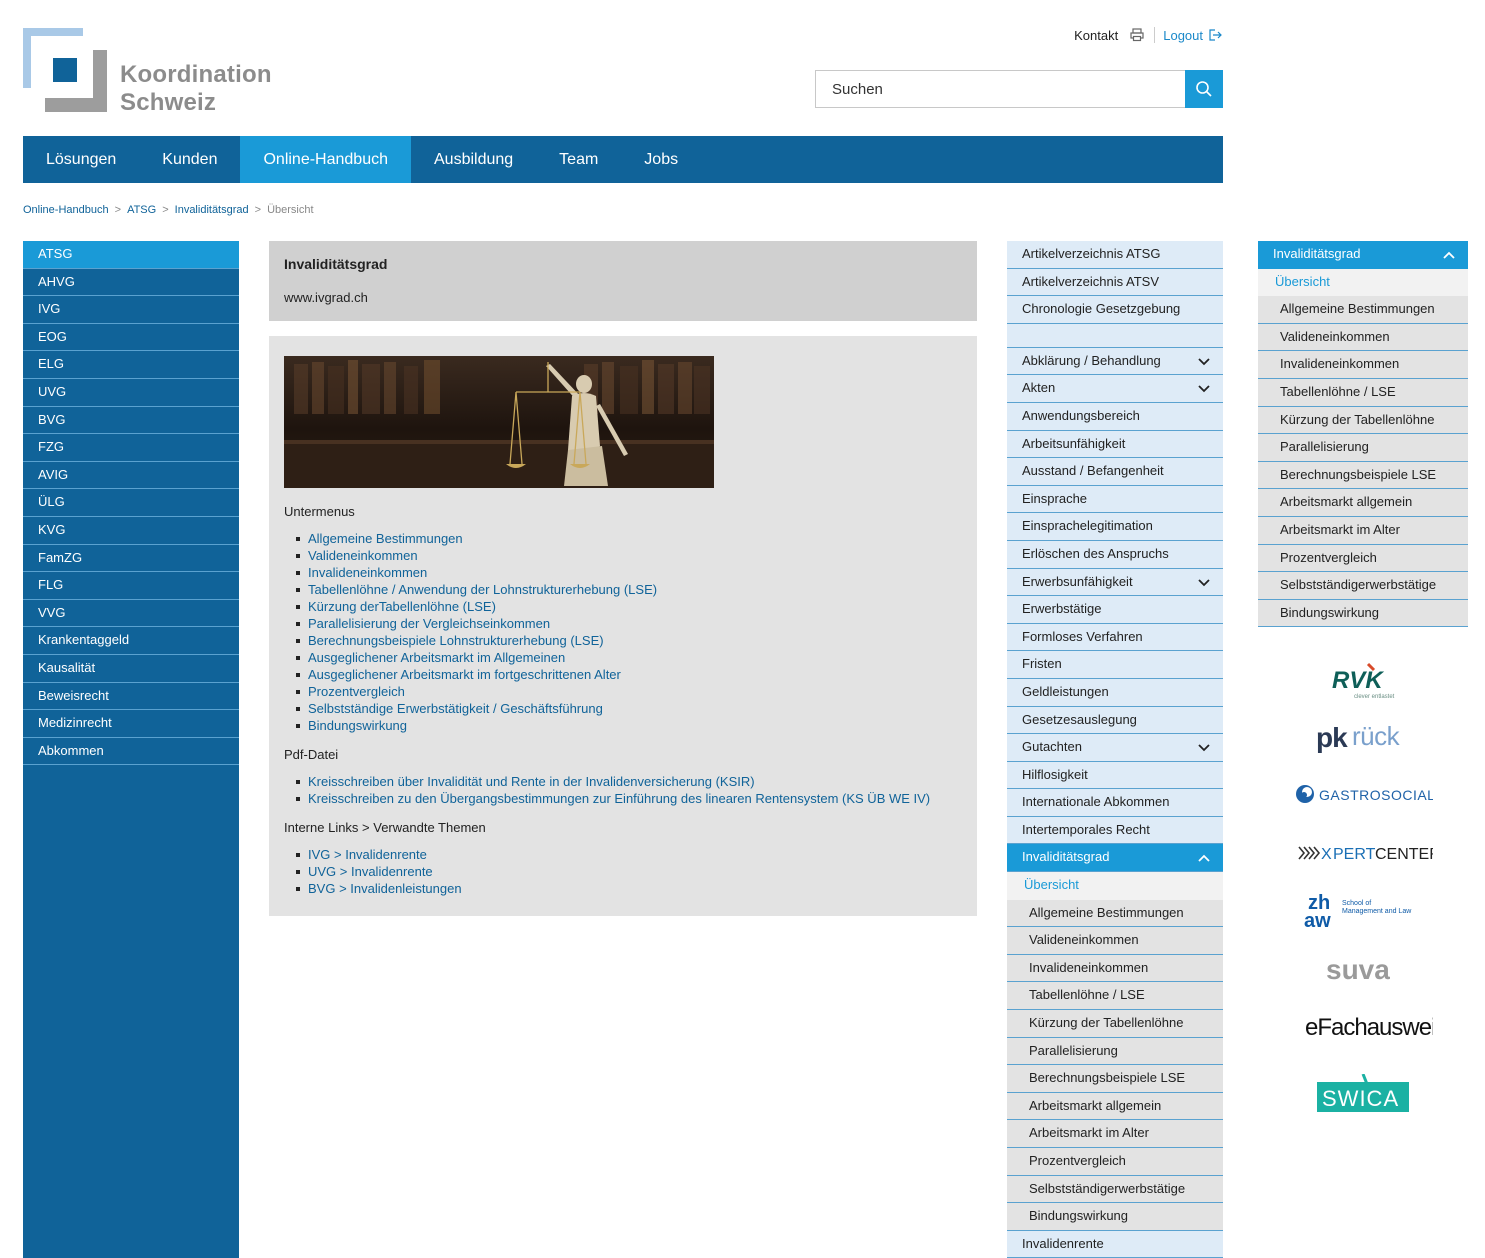 The height and width of the screenshot is (1258, 1485). I want to click on search-button, so click(1204, 89).